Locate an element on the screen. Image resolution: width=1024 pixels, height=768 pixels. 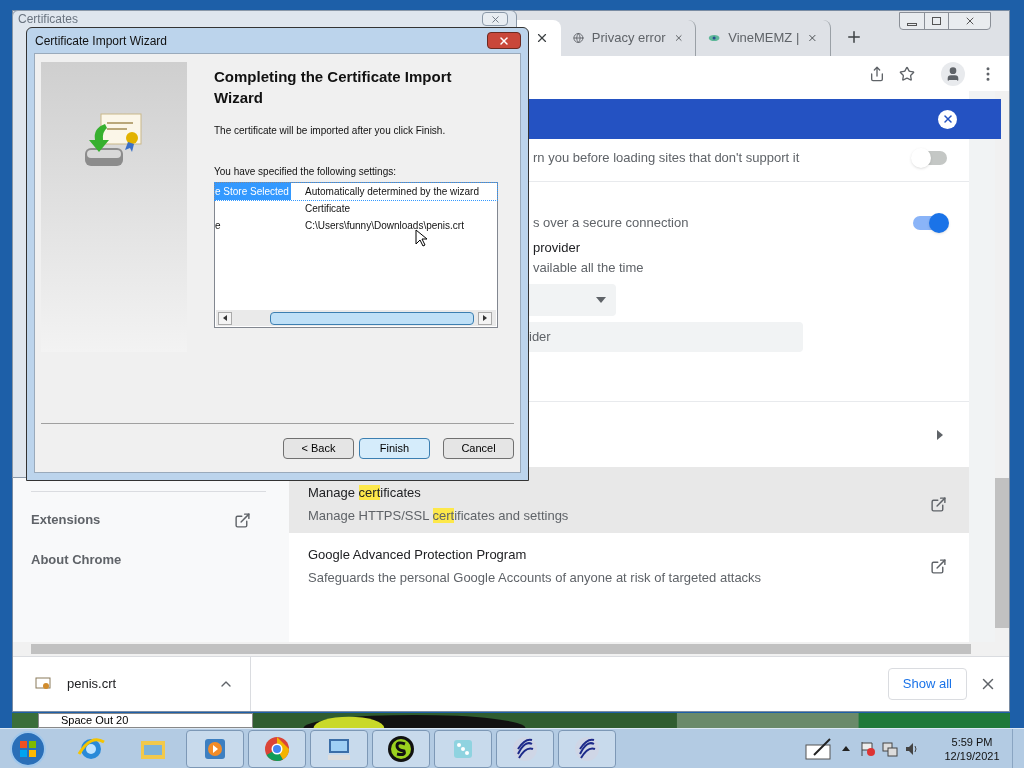
chevron-right-icon is located at coordinates (940, 434).